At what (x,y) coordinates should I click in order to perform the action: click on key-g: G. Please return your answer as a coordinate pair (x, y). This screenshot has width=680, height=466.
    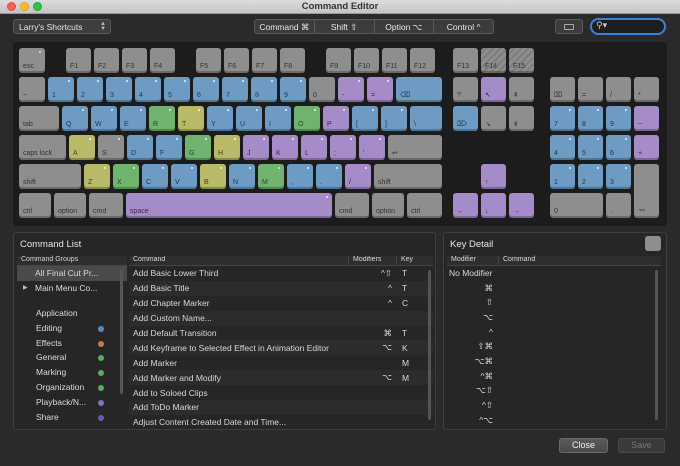
    Looking at the image, I should click on (198, 147).